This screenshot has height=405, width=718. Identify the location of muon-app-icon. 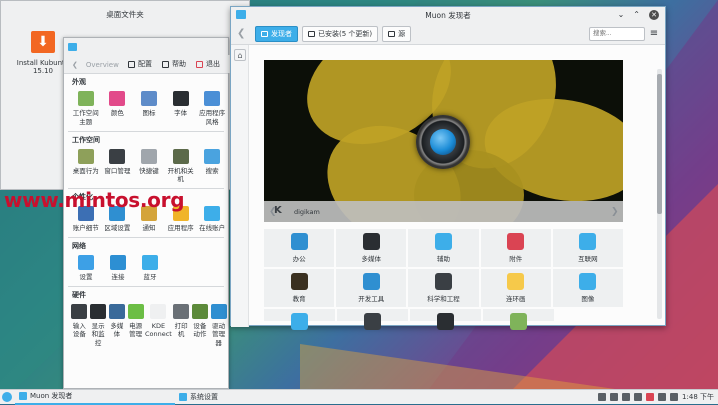
(241, 14).